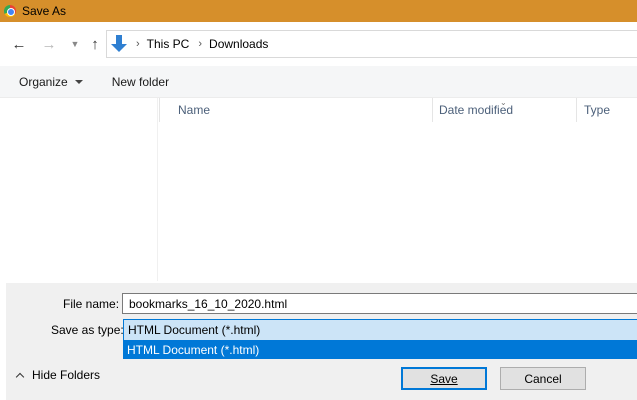 This screenshot has height=400, width=637. I want to click on cancel-button-label: Cancel, so click(543, 378).